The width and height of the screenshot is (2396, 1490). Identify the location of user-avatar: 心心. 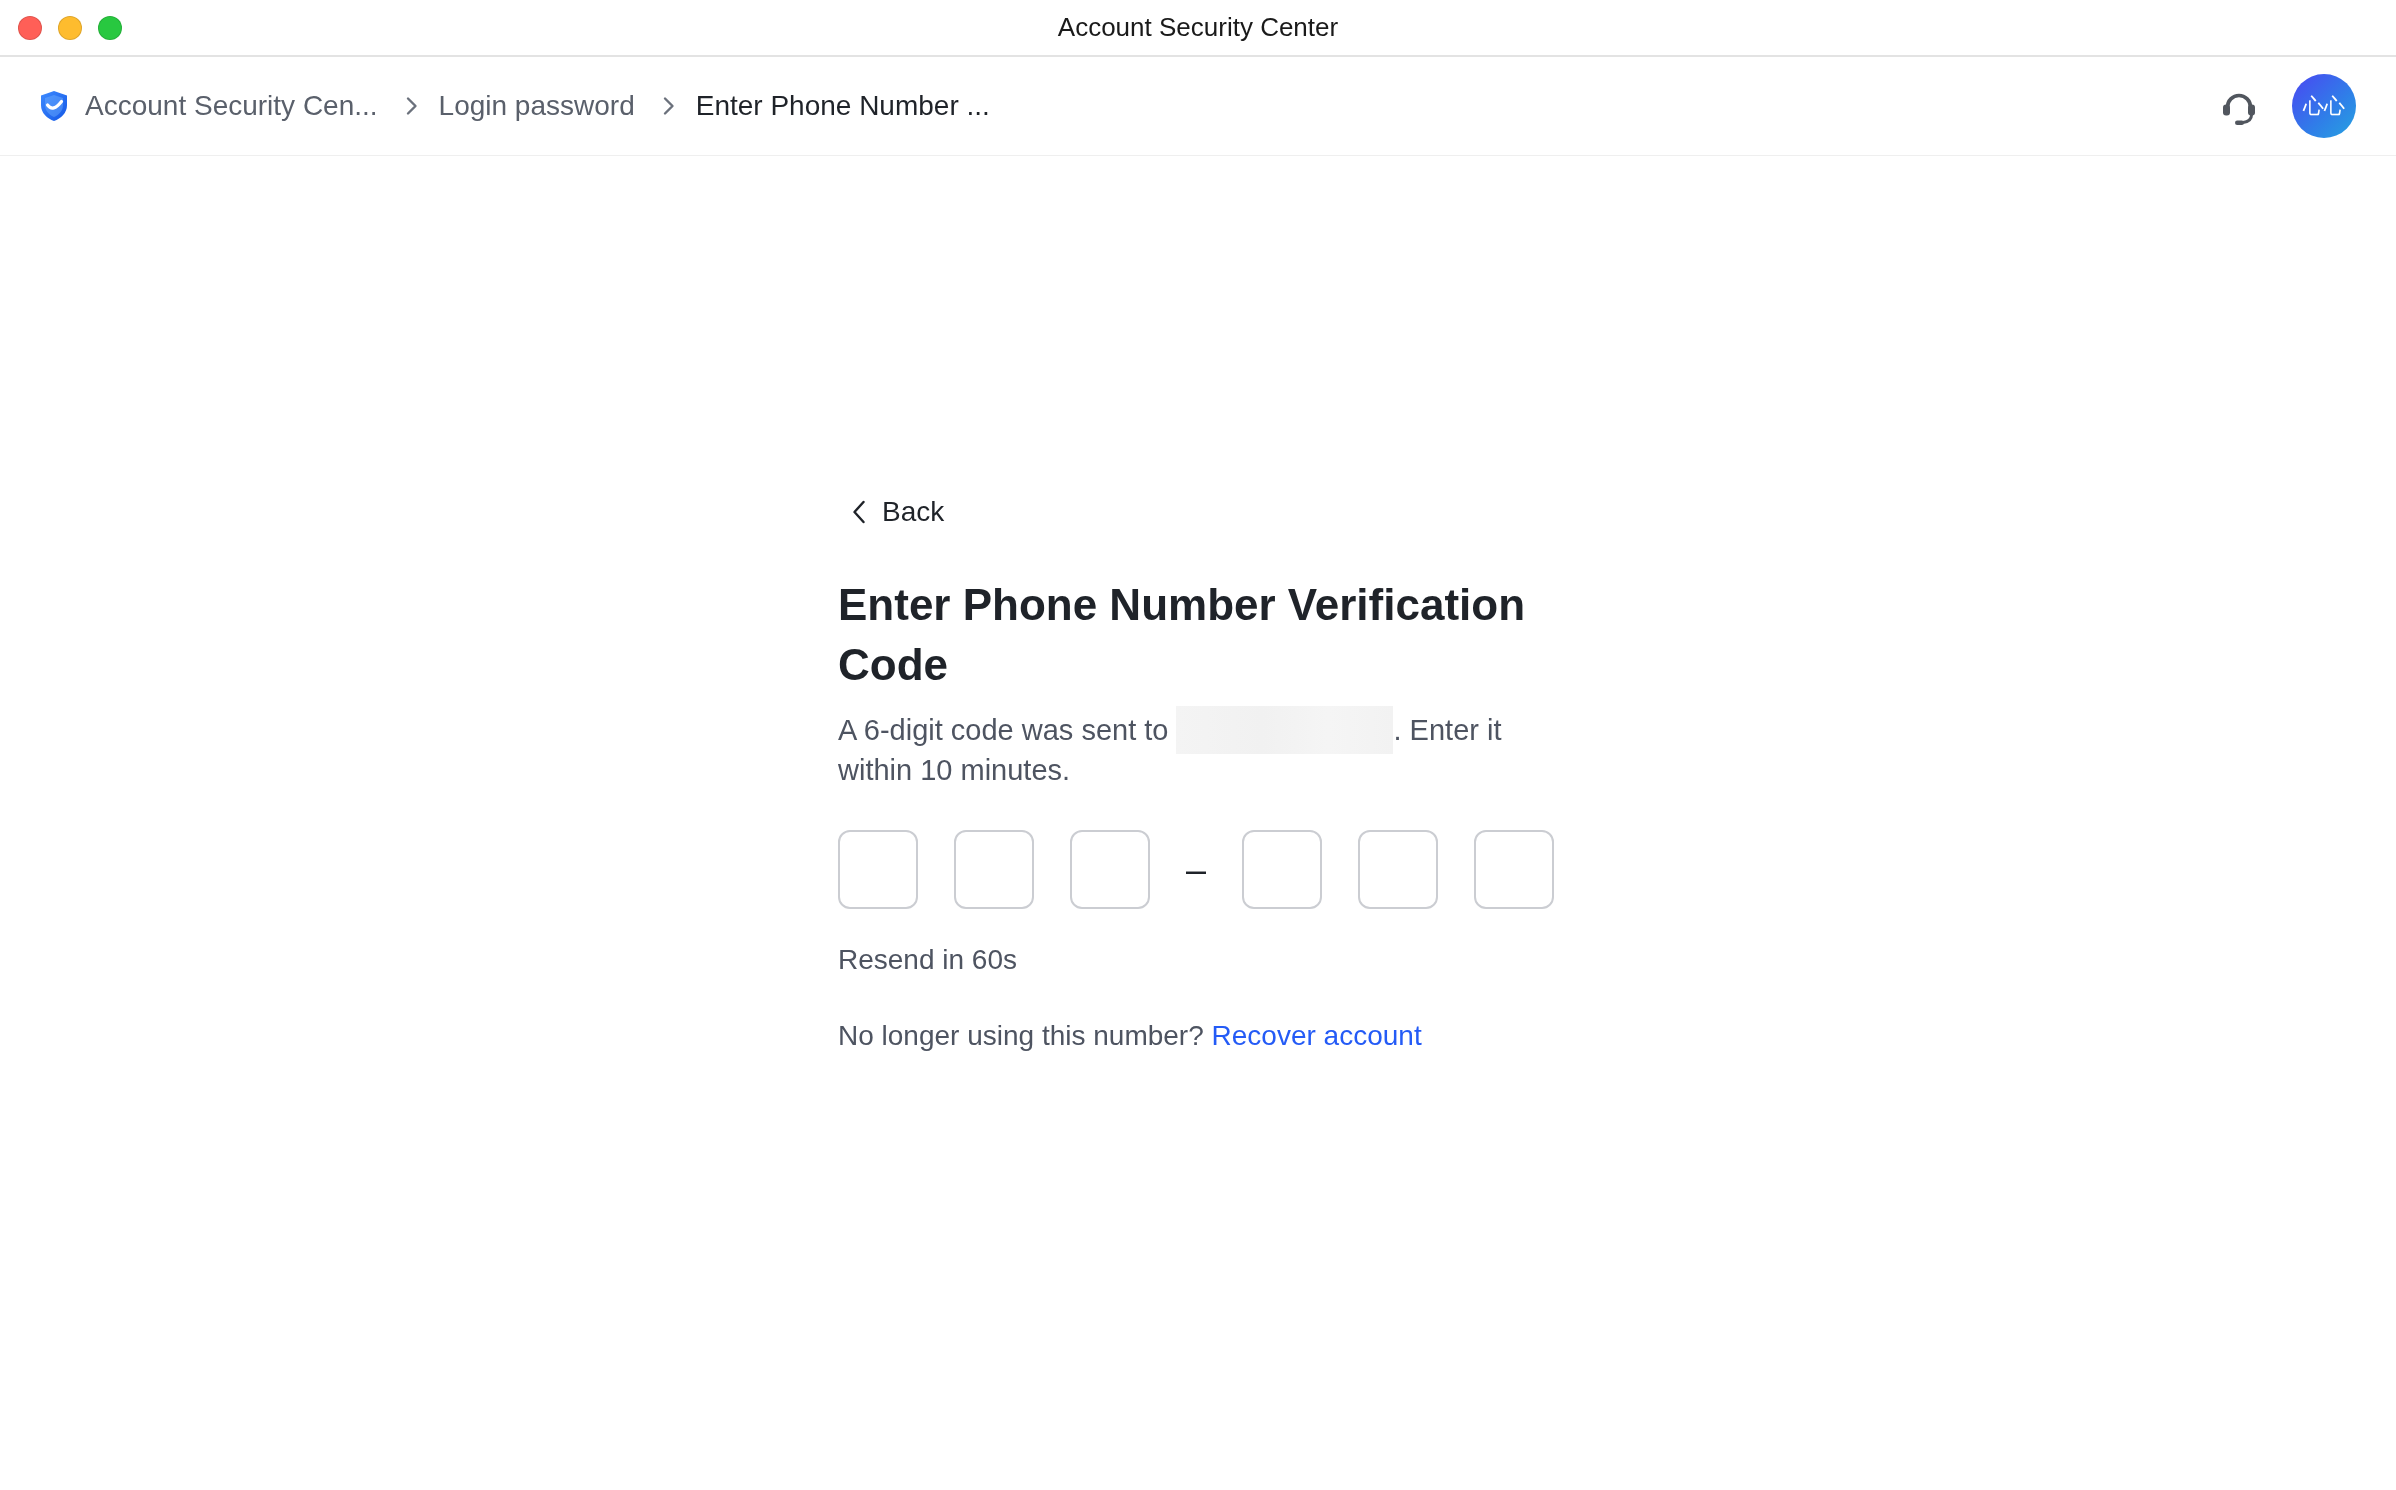
(2324, 106).